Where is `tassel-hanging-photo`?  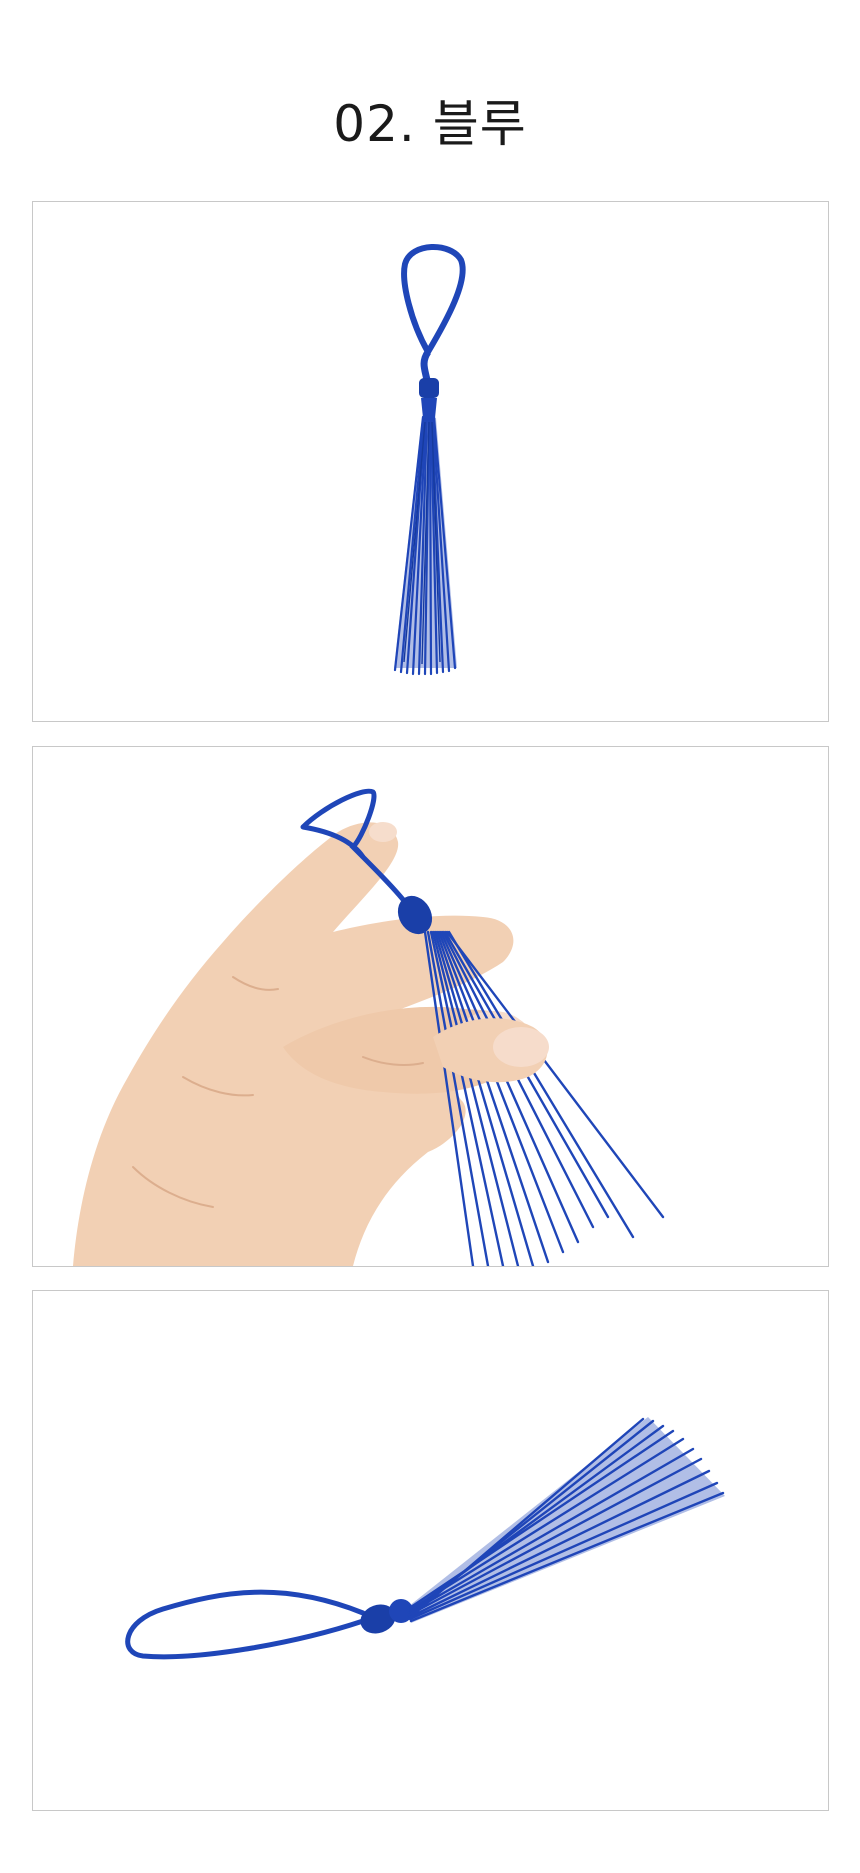
tassel-hanging-photo is located at coordinates (429, 460).